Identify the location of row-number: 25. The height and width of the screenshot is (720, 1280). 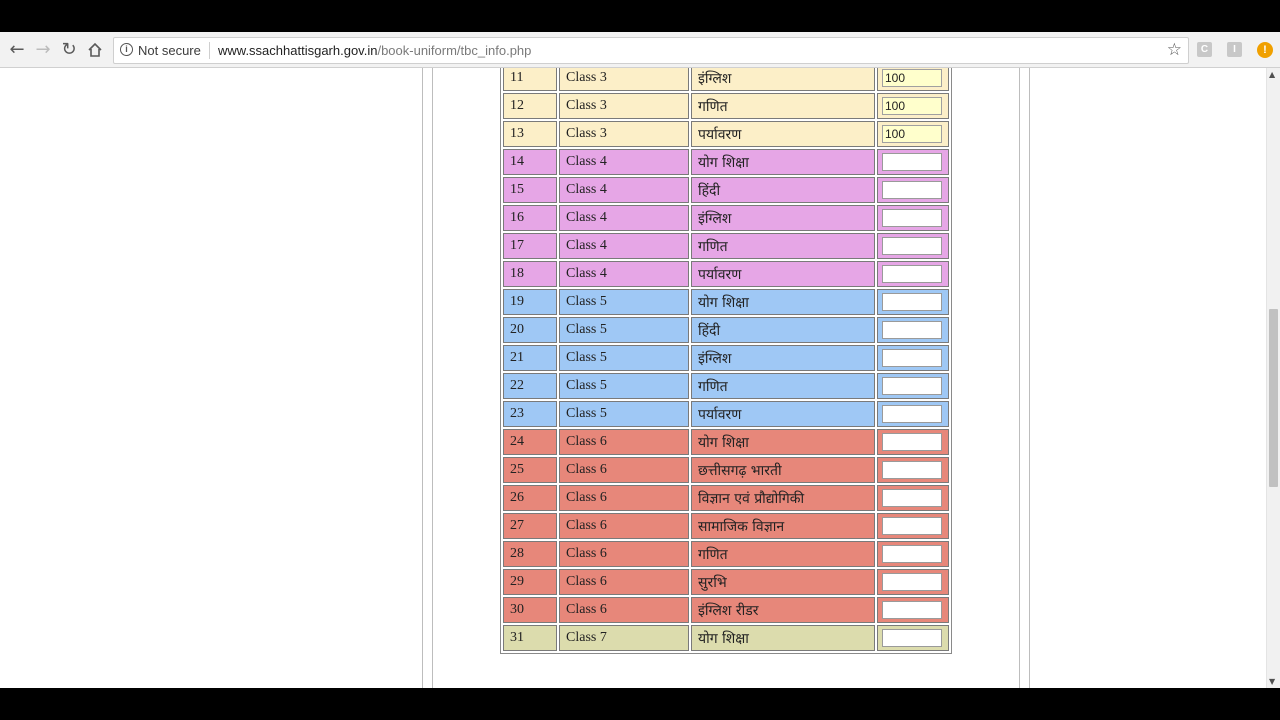
(530, 470).